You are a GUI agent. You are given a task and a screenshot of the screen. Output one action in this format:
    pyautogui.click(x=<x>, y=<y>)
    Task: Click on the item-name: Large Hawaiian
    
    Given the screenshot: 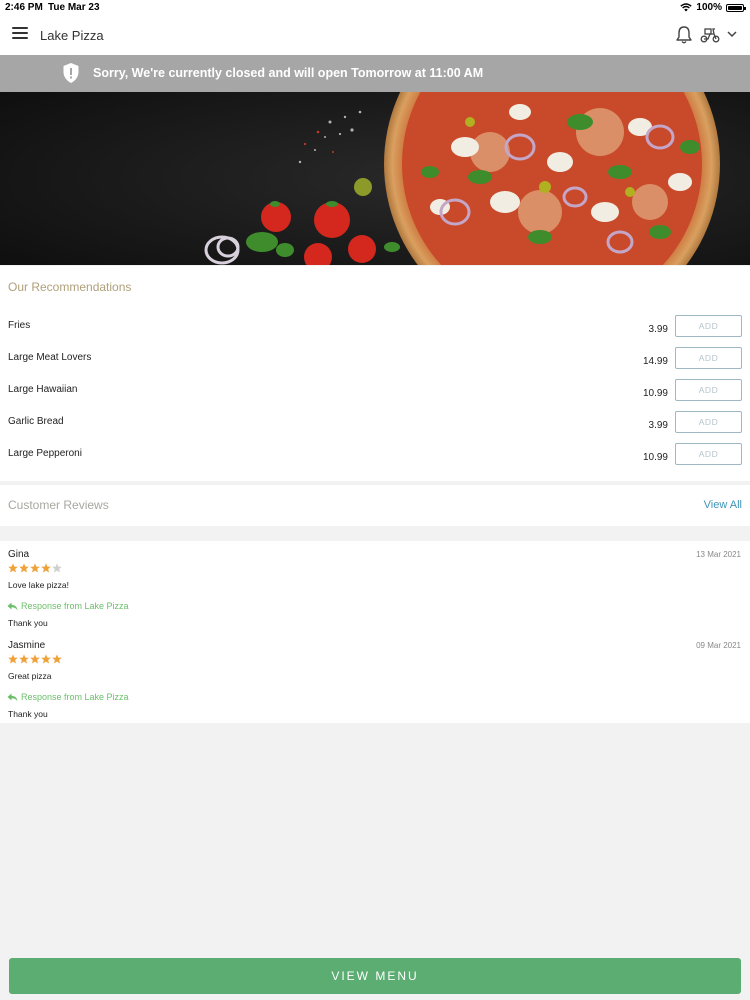 What is the action you would take?
    pyautogui.click(x=43, y=389)
    